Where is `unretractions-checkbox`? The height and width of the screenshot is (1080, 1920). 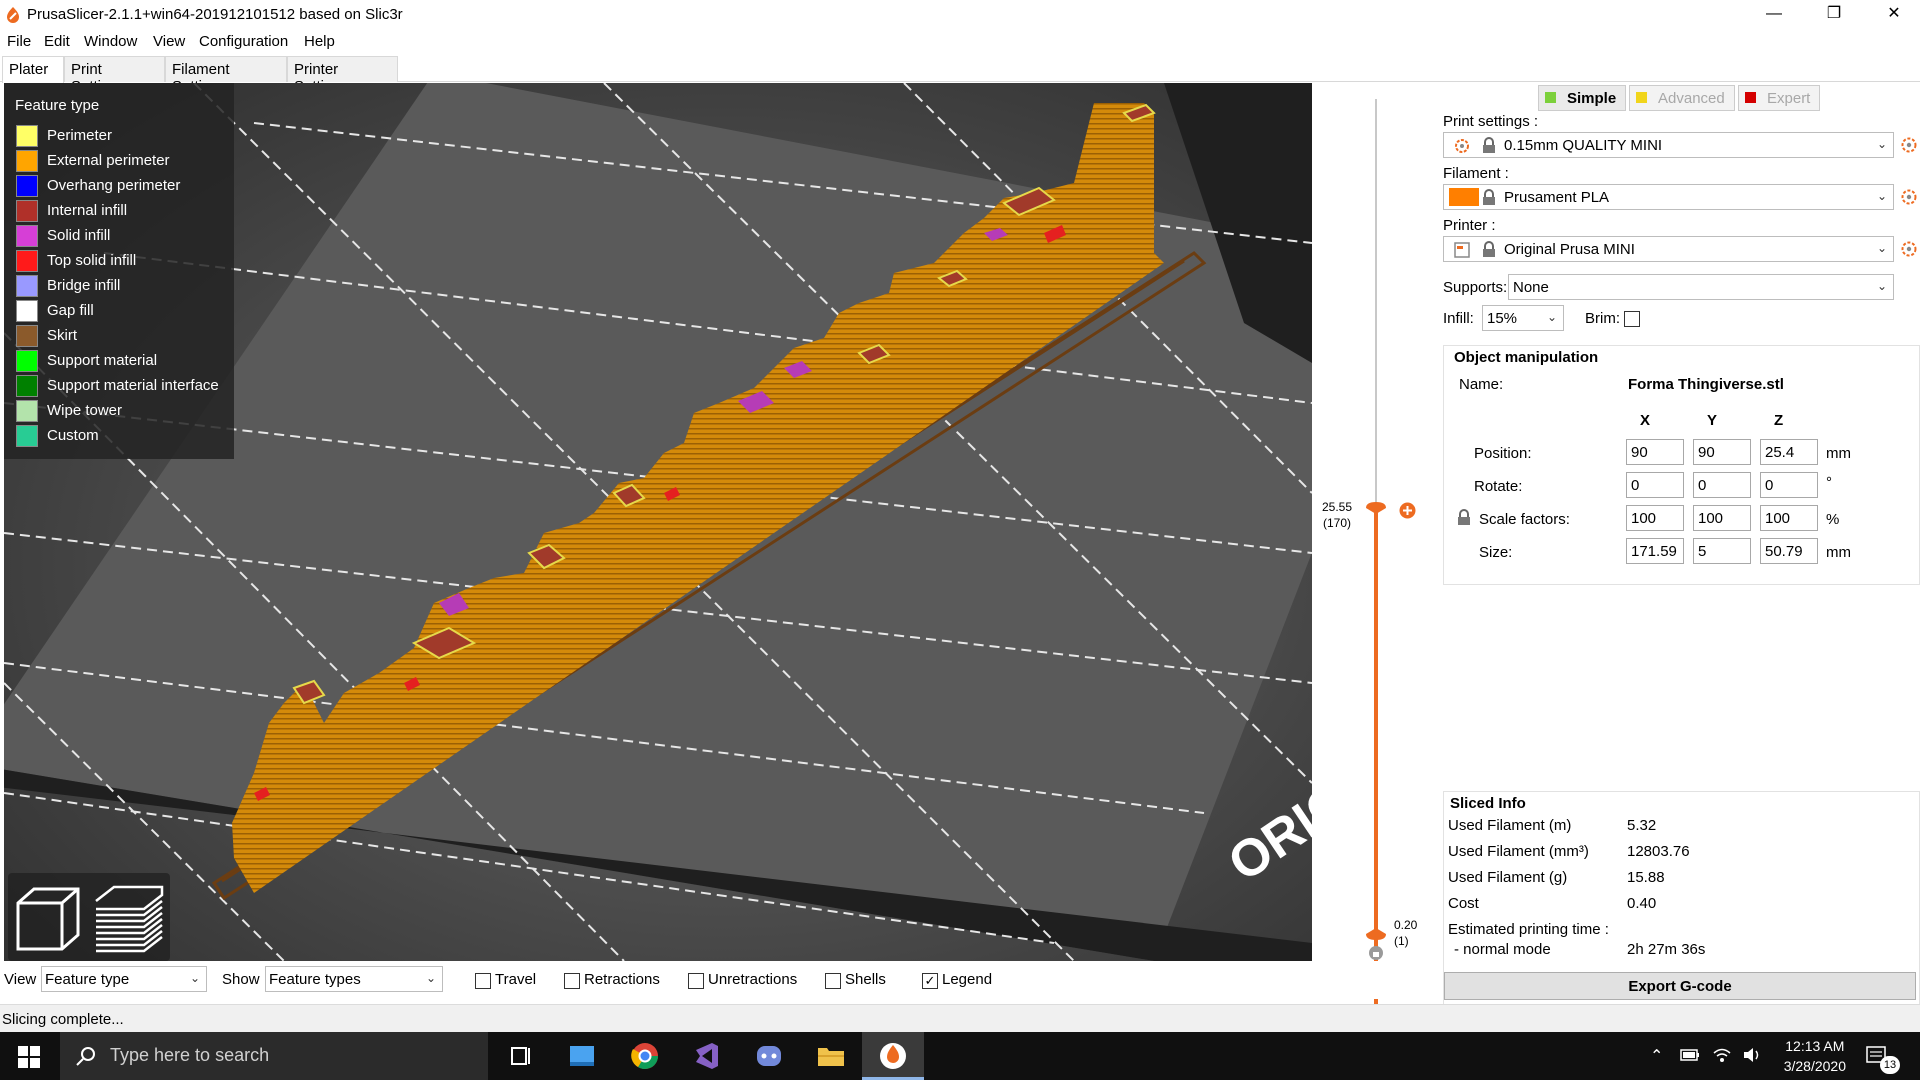
unretractions-checkbox is located at coordinates (696, 981).